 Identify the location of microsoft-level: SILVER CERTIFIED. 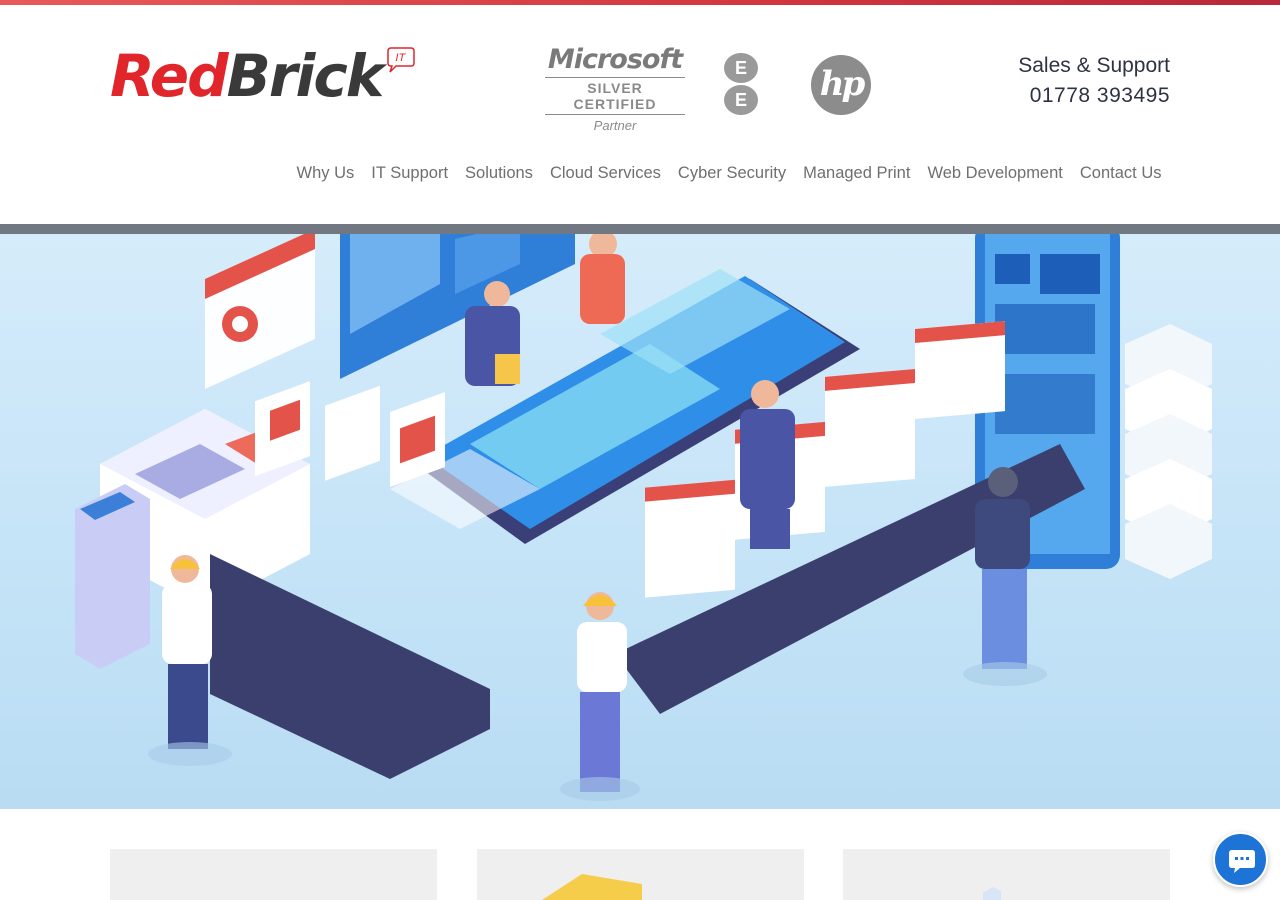
(615, 96).